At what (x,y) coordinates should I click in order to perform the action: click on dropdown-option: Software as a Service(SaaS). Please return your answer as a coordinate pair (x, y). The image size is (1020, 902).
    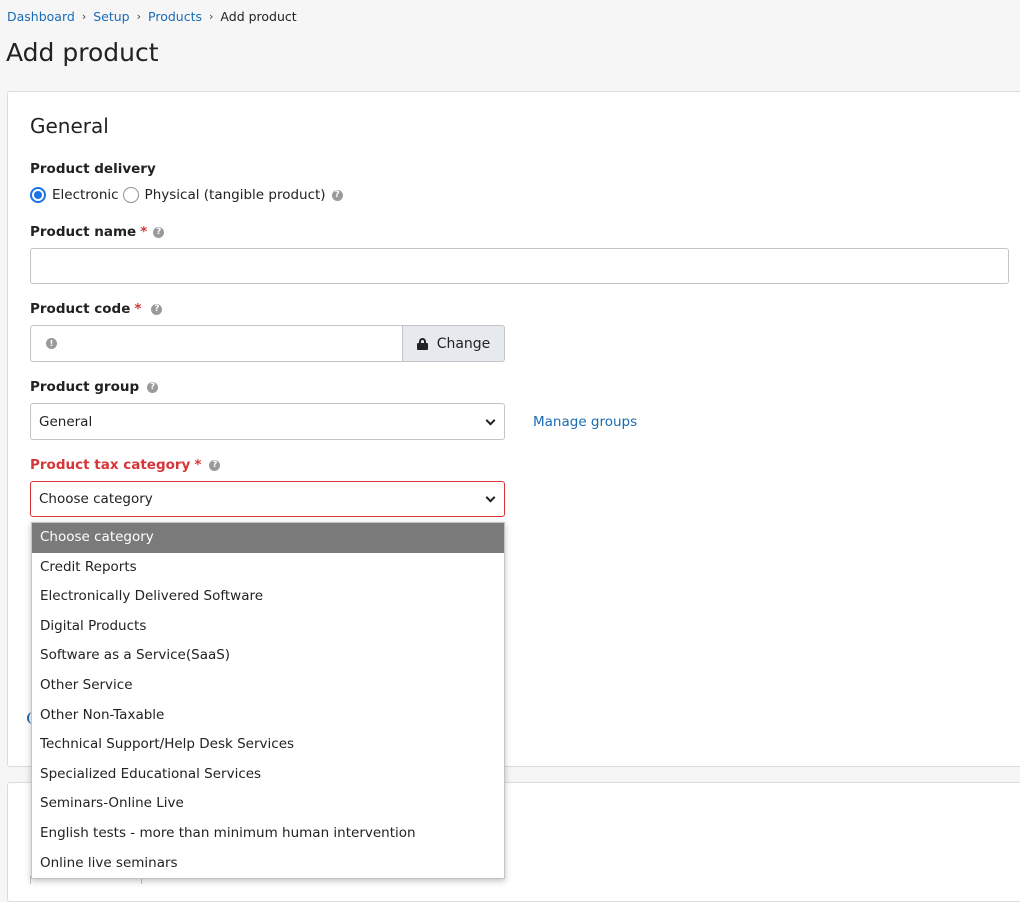
    Looking at the image, I should click on (268, 656).